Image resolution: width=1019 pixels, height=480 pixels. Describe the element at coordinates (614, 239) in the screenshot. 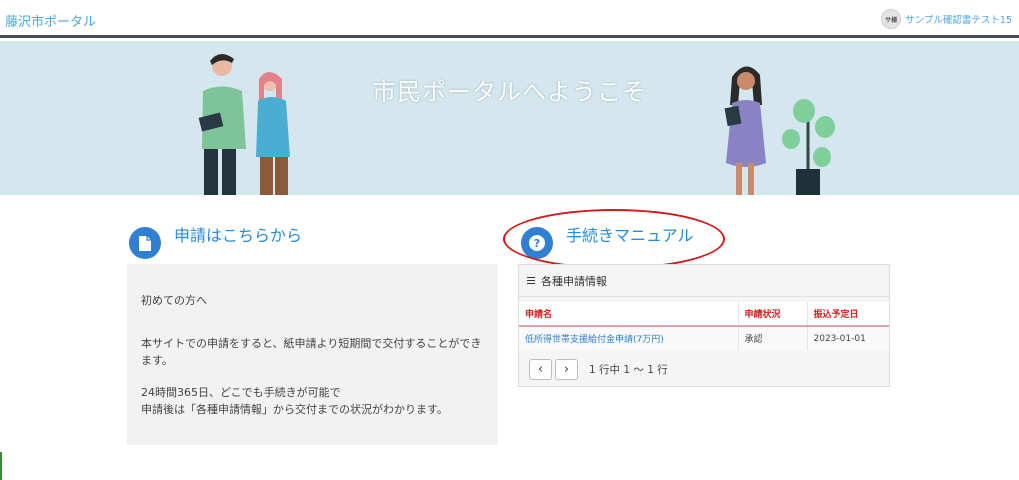

I see `highlight-annotation-oval` at that location.